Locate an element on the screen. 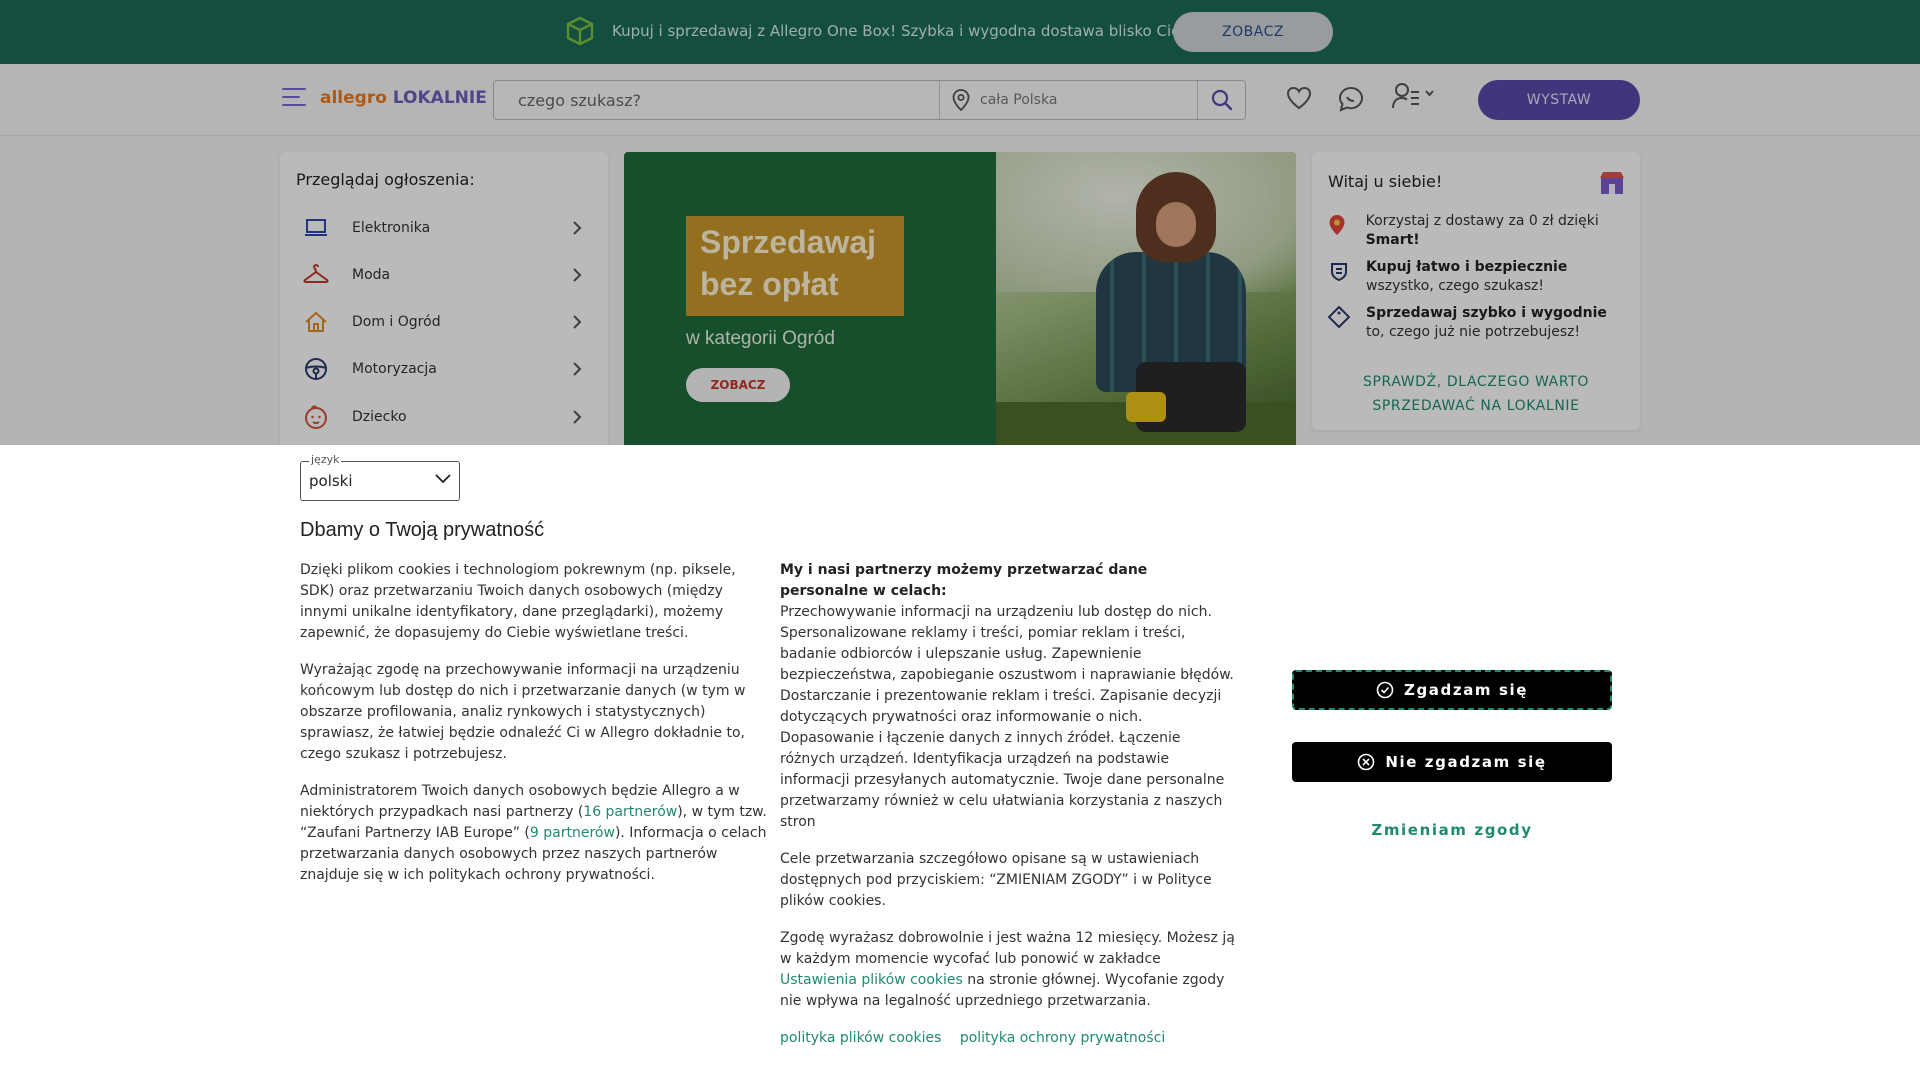  agree-button: Zgadzam się is located at coordinates (1452, 690).